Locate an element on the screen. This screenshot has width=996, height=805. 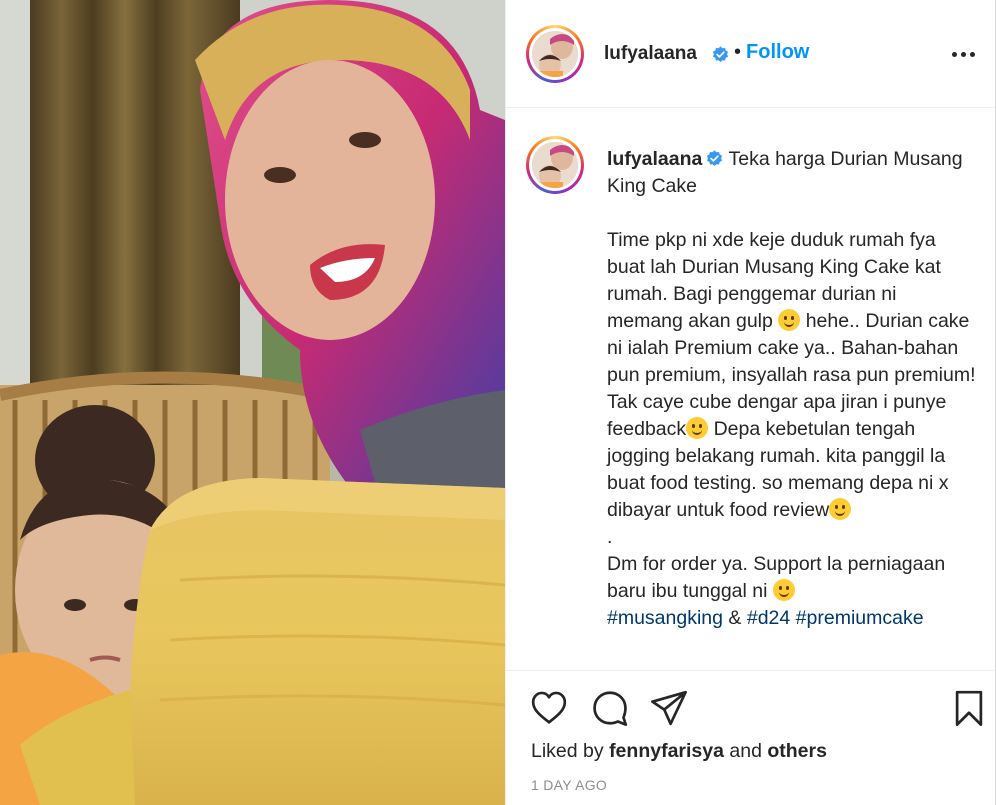
more-options-icon is located at coordinates (964, 54).